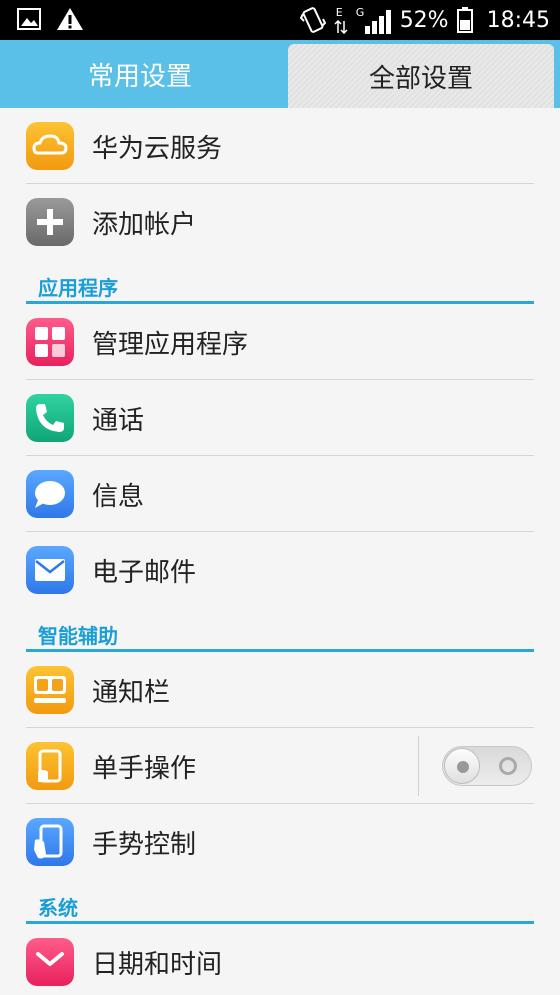 The width and height of the screenshot is (560, 995). I want to click on settings-item-huawei-cloud: 华为云服务, so click(280, 146).